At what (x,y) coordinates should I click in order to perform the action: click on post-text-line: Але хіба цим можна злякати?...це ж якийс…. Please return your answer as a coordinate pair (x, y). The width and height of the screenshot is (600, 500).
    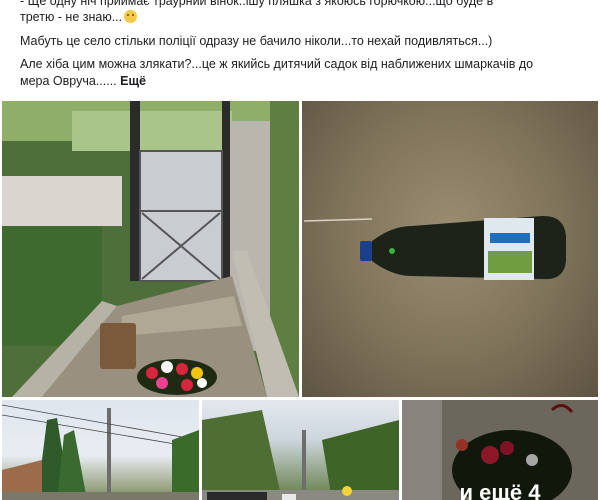
    Looking at the image, I should click on (276, 64).